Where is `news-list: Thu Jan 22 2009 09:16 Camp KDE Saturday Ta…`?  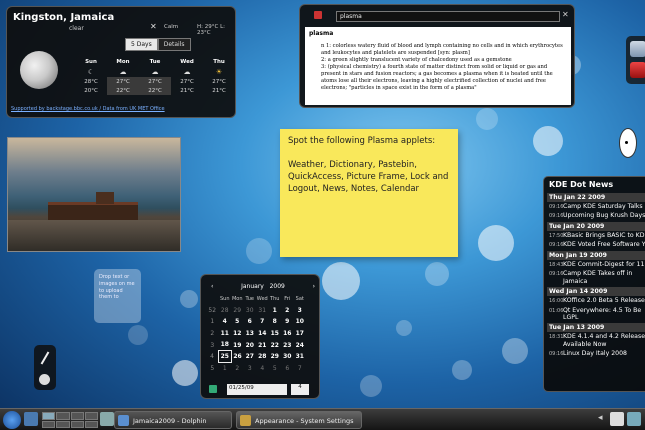
news-list: Thu Jan 22 2009 09:16 Camp KDE Saturday Ta… is located at coordinates (596, 275).